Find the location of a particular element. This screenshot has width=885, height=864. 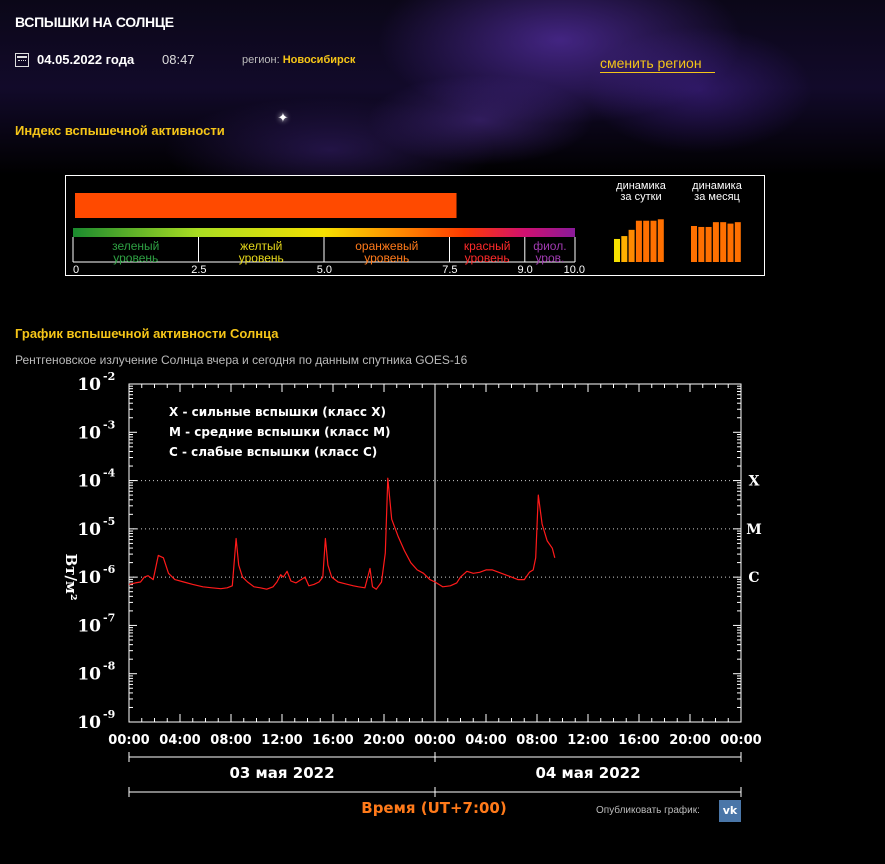

y-tick-exponent: -7 is located at coordinates (109, 617).